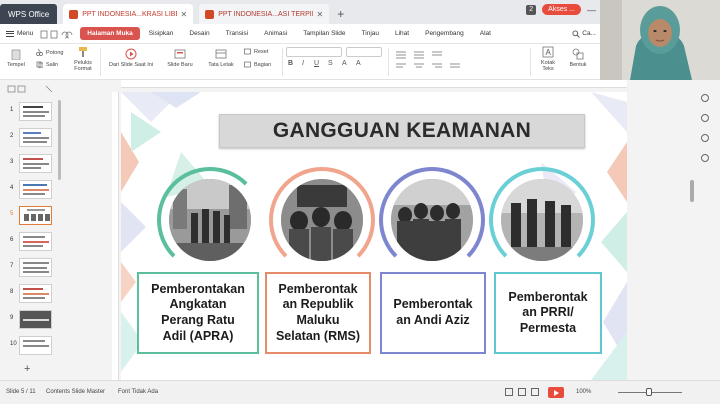 Image resolution: width=720 pixels, height=404 pixels. Describe the element at coordinates (549, 52) in the screenshot. I see `svg-text: A` at that location.